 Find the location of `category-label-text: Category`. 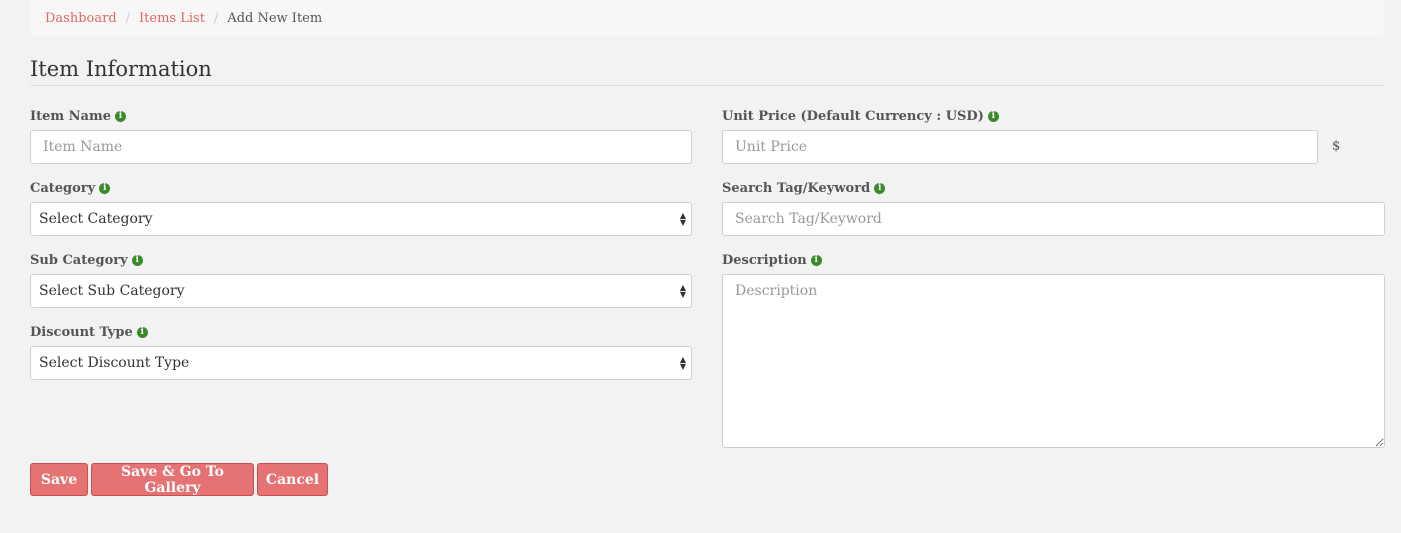

category-label-text: Category is located at coordinates (63, 188).